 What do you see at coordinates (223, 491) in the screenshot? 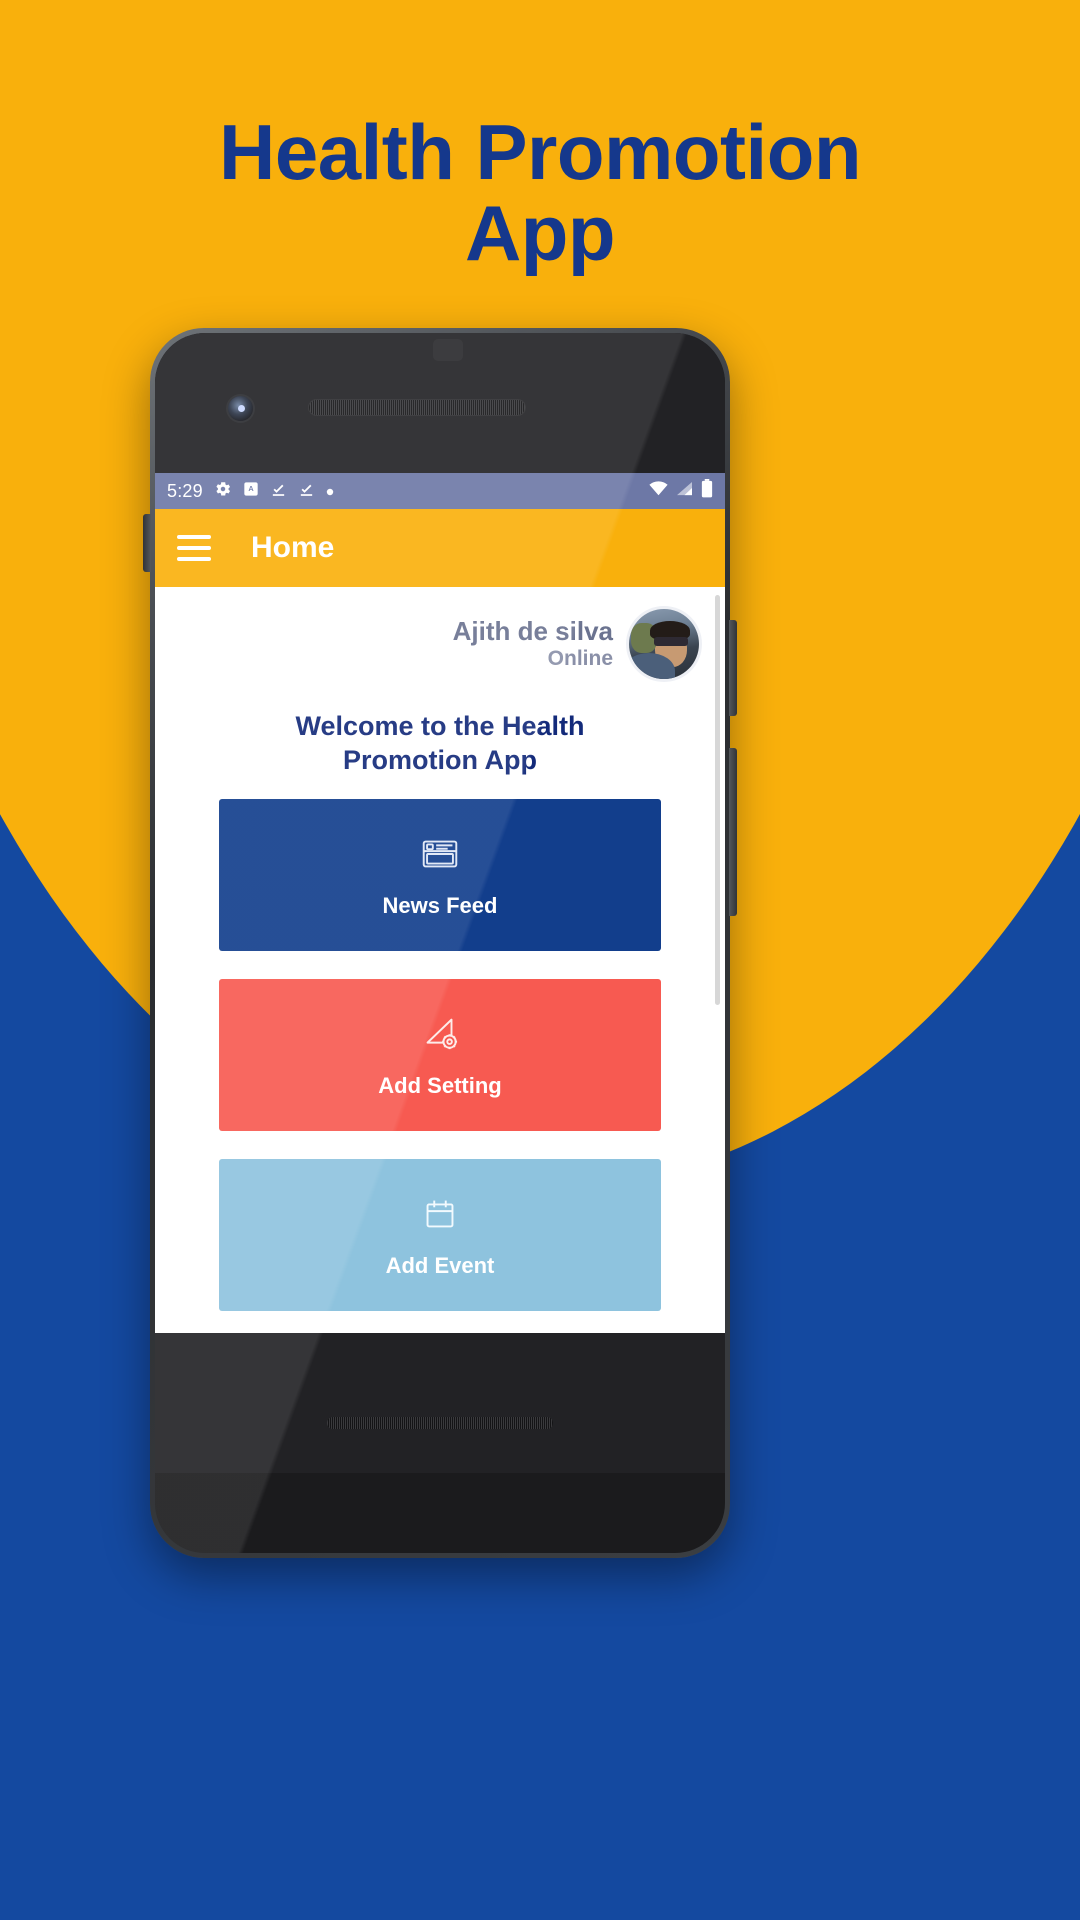
I see `gear-icon` at bounding box center [223, 491].